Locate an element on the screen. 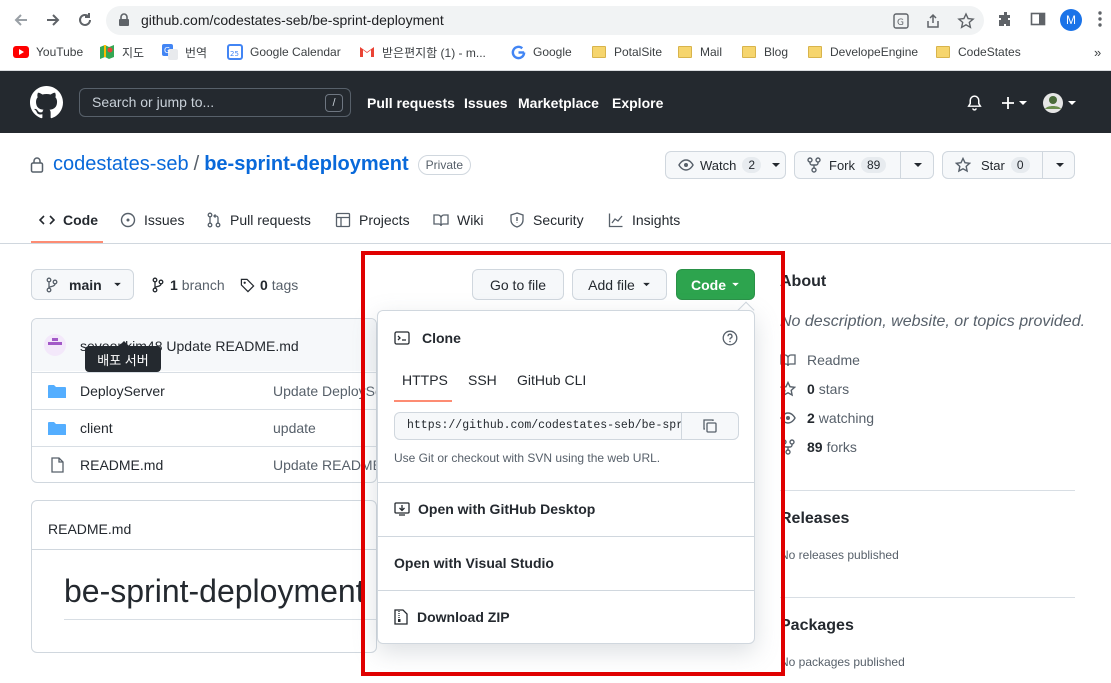 The height and width of the screenshot is (683, 1111). file-row: README.md Update README. is located at coordinates (204, 464).